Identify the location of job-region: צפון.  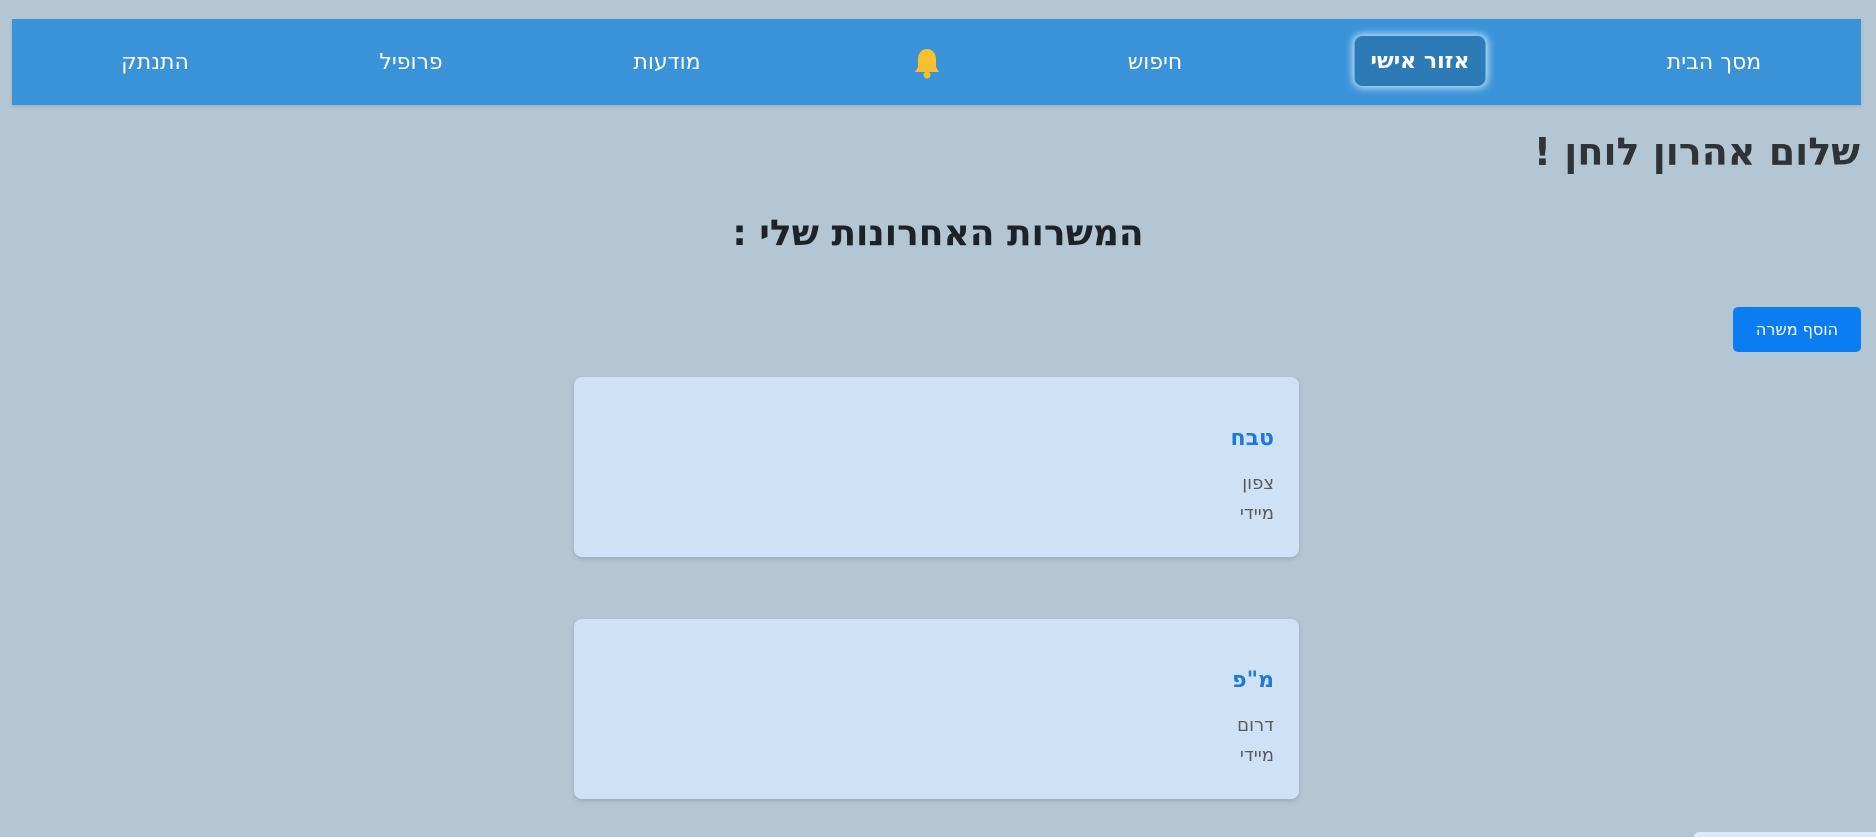
(1258, 483).